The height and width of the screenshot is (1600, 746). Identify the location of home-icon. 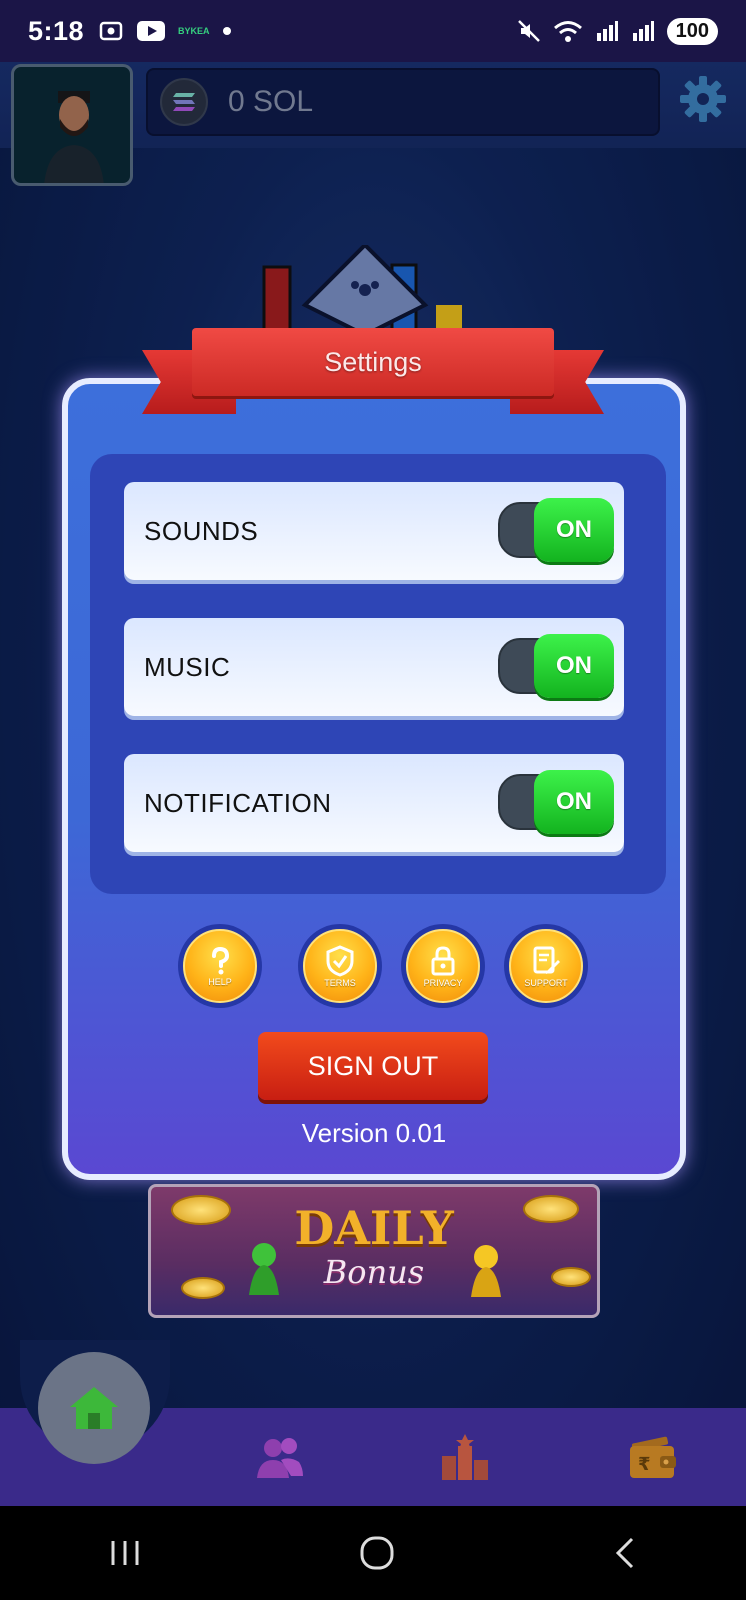
(94, 1408).